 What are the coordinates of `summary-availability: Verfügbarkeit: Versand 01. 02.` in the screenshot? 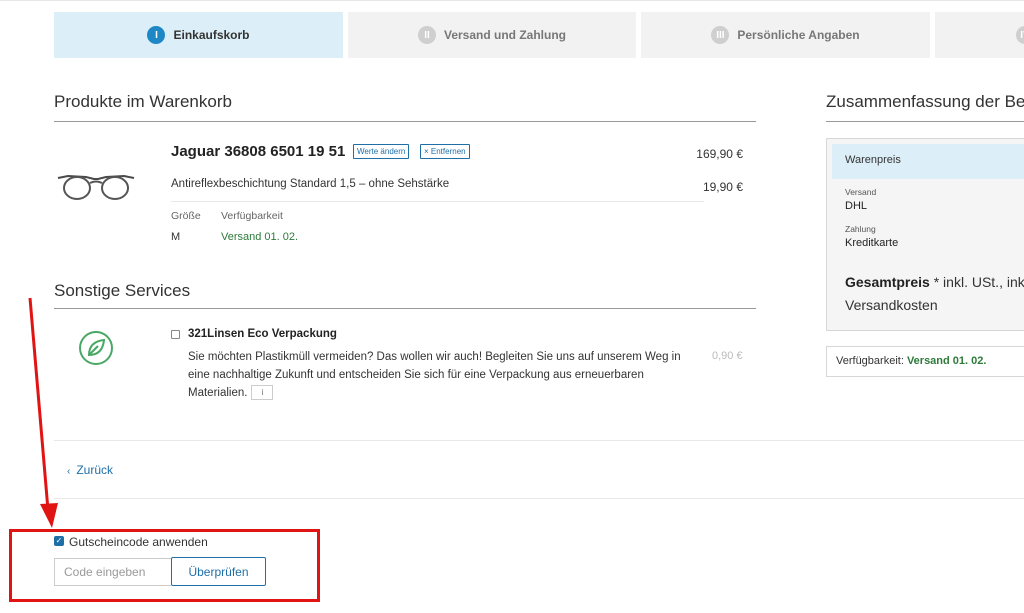 It's located at (925, 361).